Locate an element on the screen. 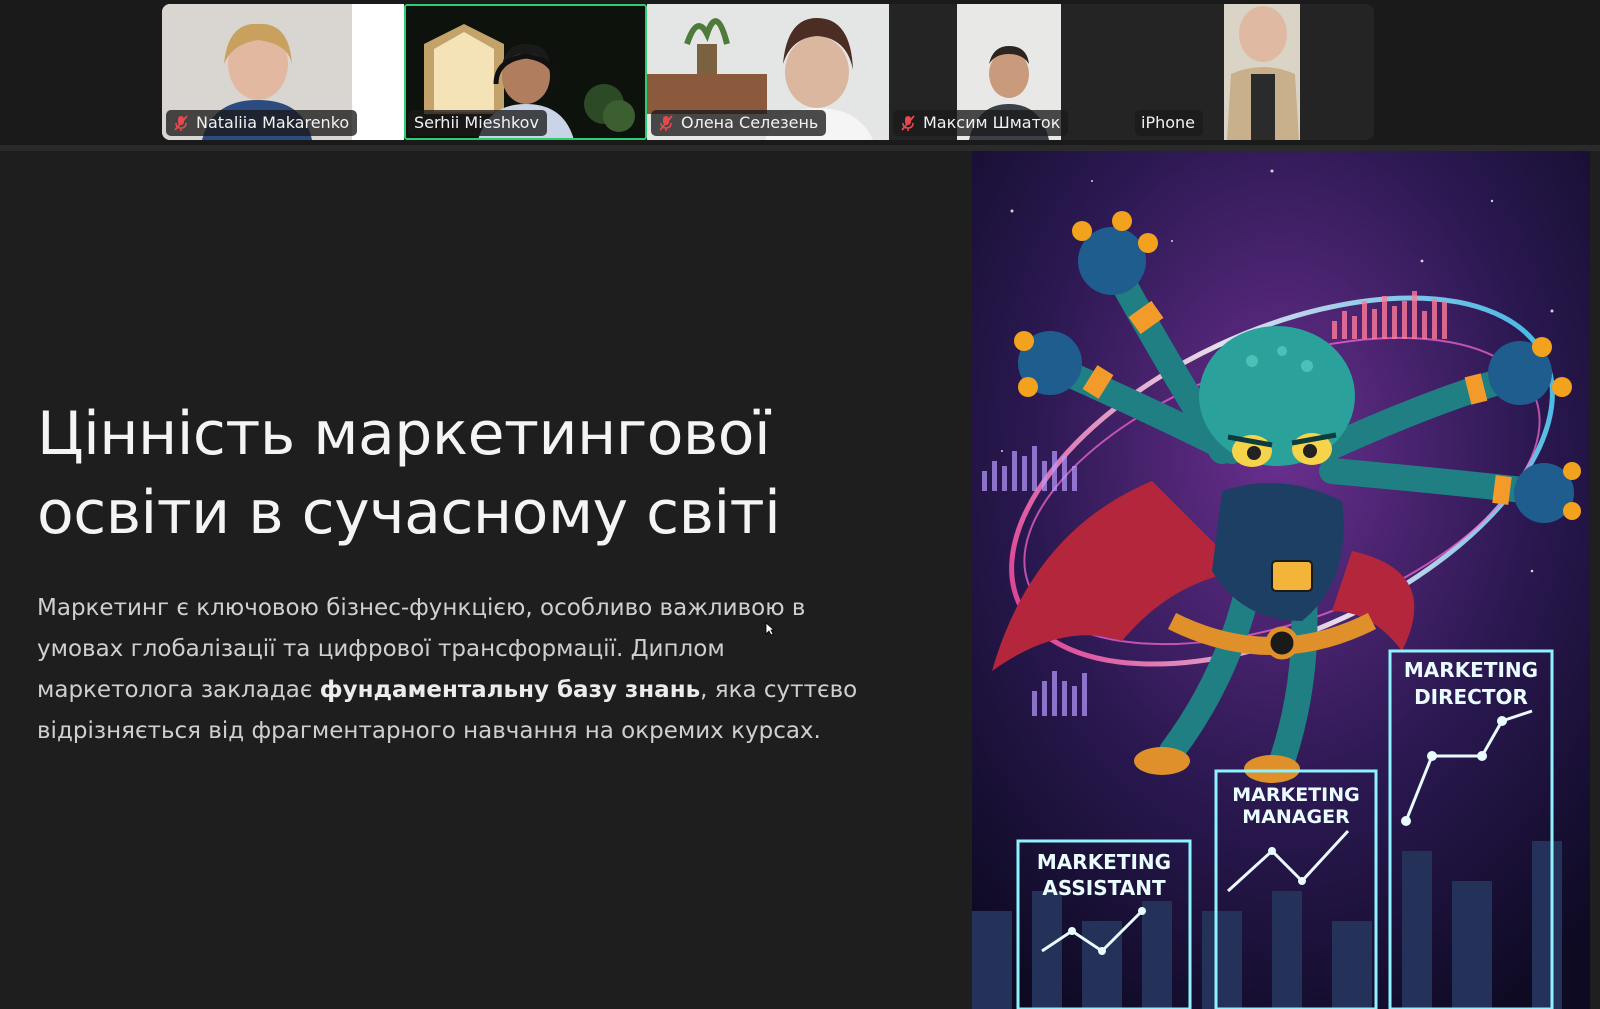  participant-name: iPhone is located at coordinates (1168, 122).